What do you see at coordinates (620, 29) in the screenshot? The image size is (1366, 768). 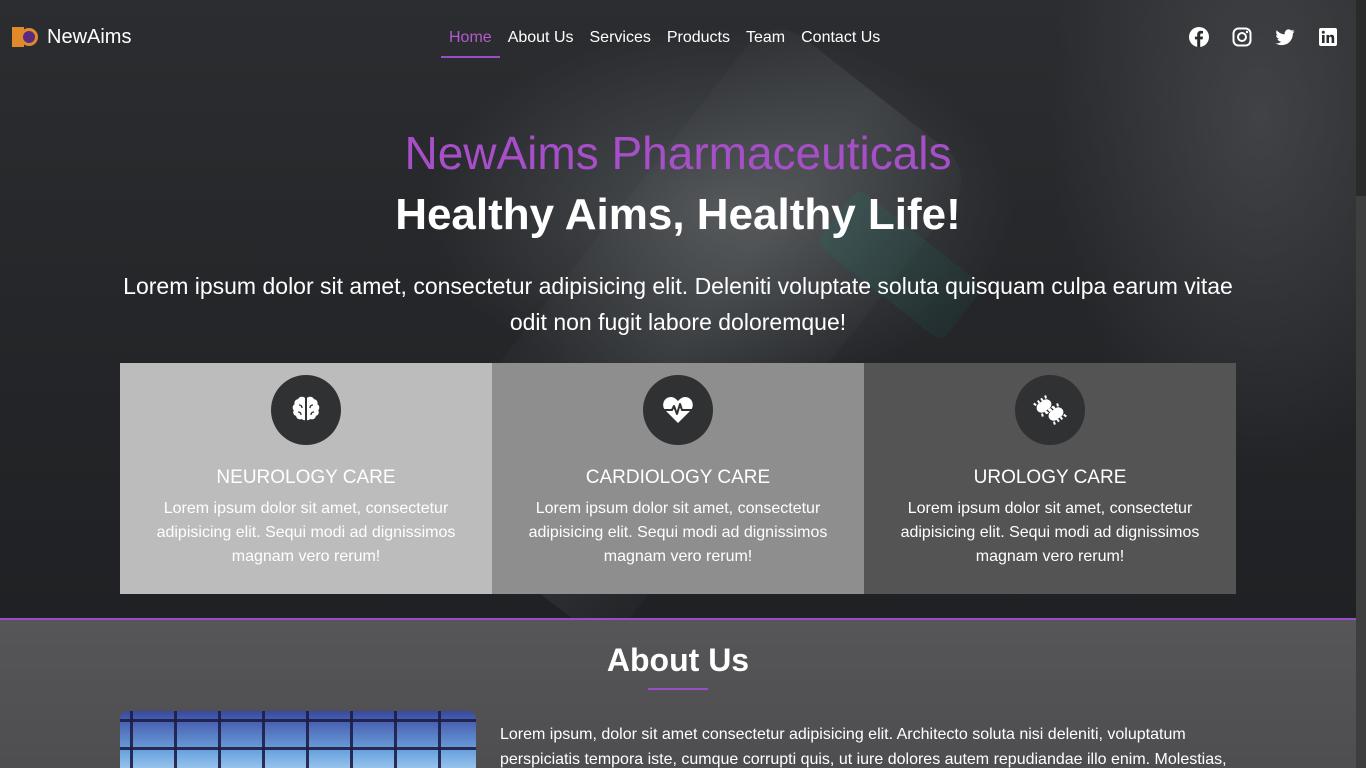 I see `nav-services: Services` at bounding box center [620, 29].